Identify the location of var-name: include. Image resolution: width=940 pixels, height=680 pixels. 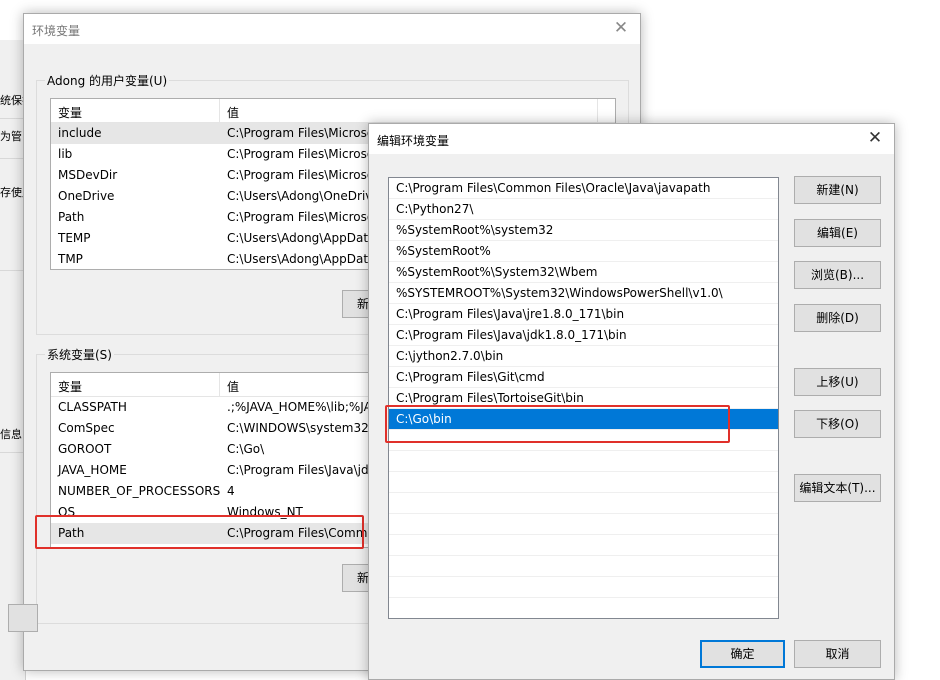
(80, 133).